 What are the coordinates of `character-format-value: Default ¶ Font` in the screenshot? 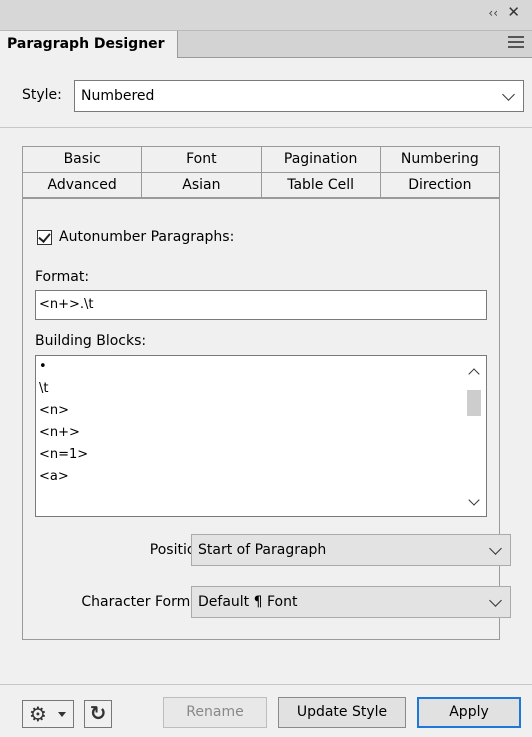 It's located at (248, 602).